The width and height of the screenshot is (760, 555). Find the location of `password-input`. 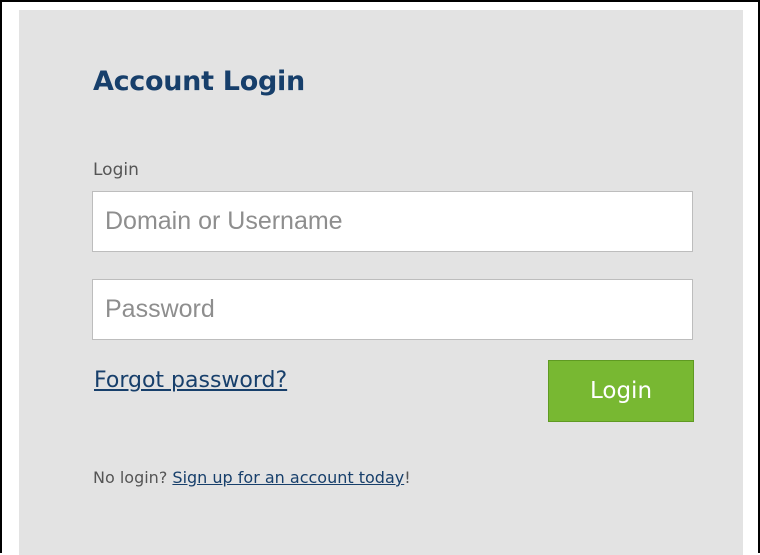

password-input is located at coordinates (392, 309).